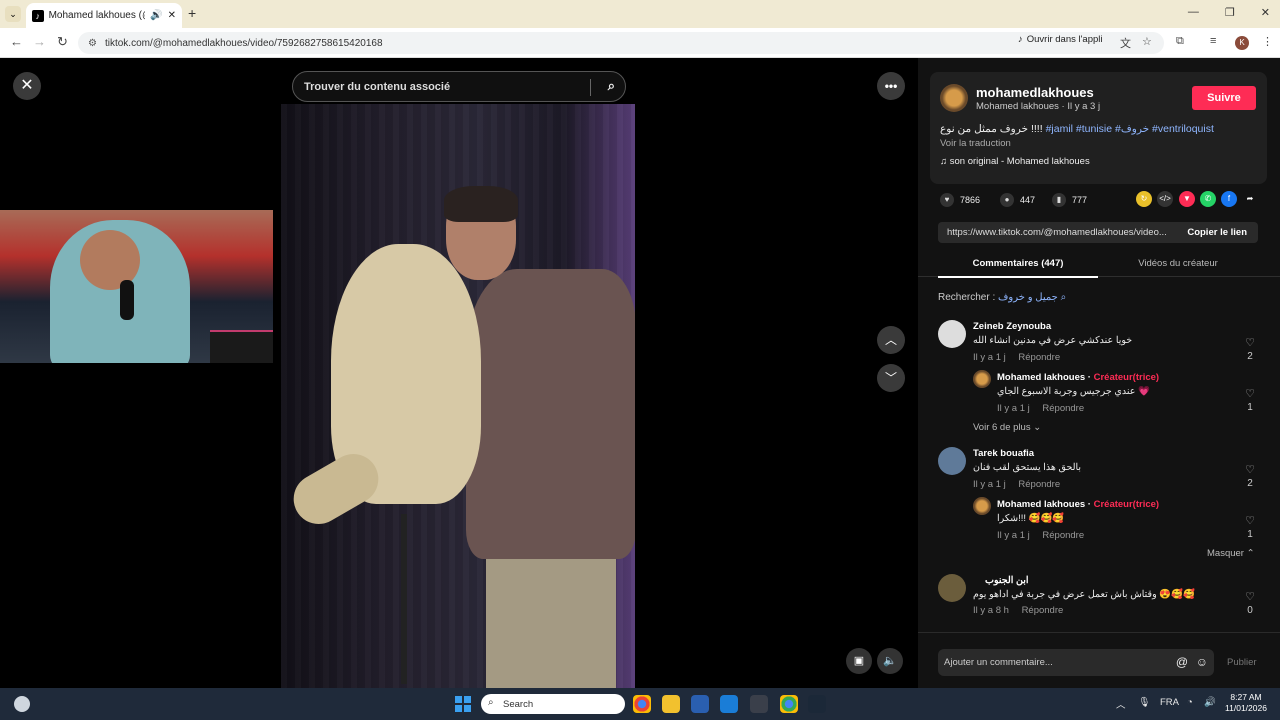  What do you see at coordinates (1007, 427) in the screenshot?
I see `view-more-replies: Voir 6 de plus ⌄` at bounding box center [1007, 427].